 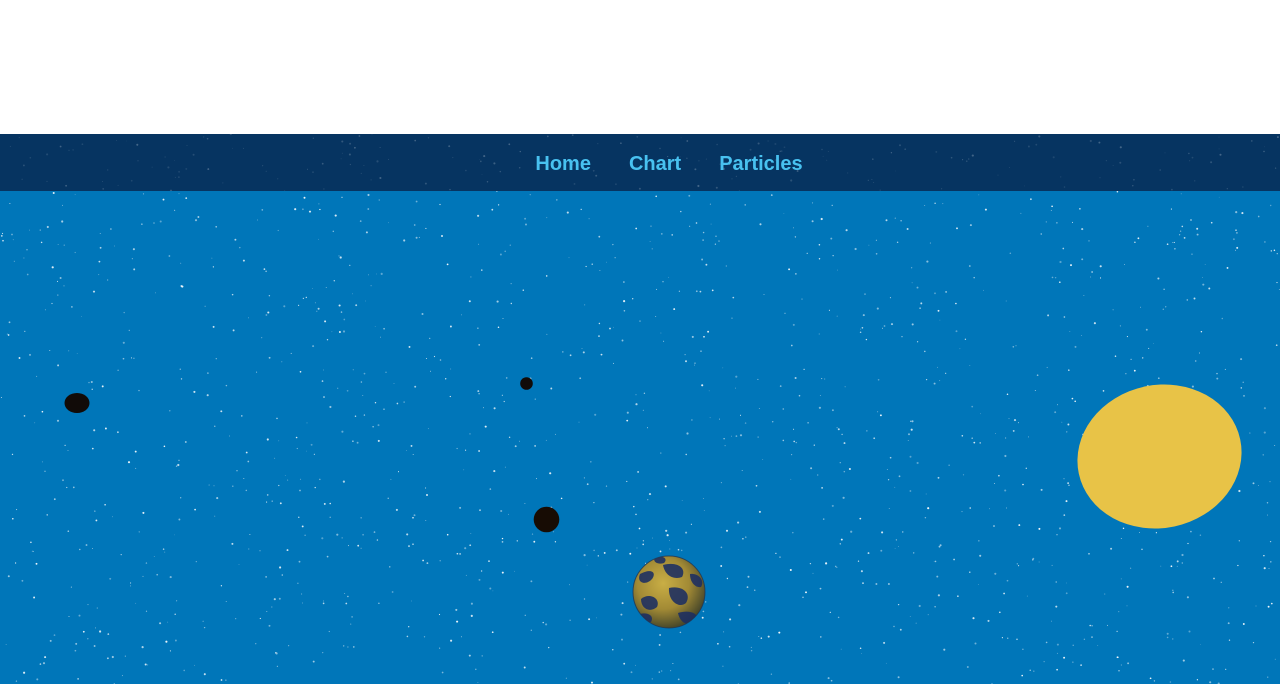 What do you see at coordinates (526, 383) in the screenshot?
I see `small-dark-moon-center` at bounding box center [526, 383].